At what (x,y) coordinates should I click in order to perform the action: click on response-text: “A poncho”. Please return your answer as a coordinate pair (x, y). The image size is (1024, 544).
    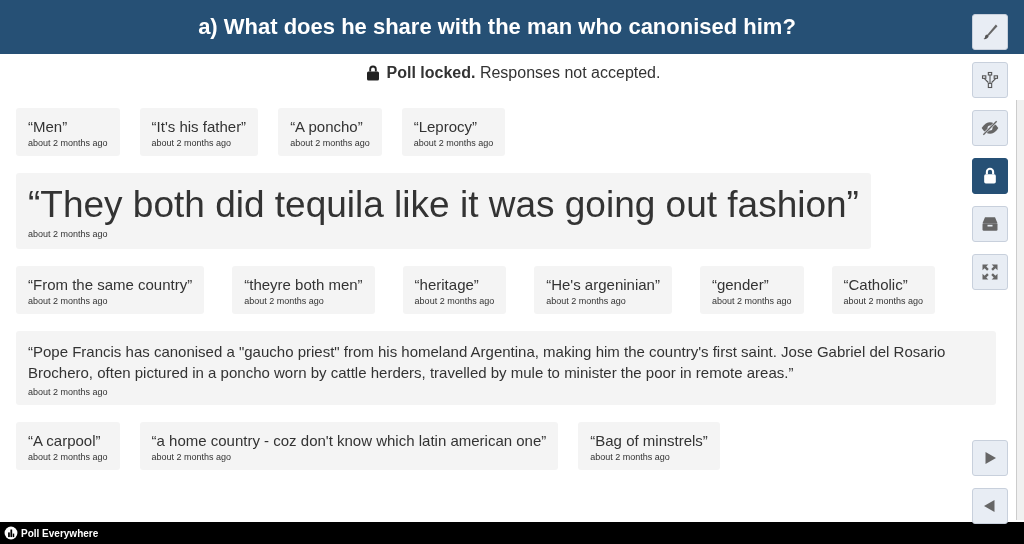
    Looking at the image, I should click on (327, 126).